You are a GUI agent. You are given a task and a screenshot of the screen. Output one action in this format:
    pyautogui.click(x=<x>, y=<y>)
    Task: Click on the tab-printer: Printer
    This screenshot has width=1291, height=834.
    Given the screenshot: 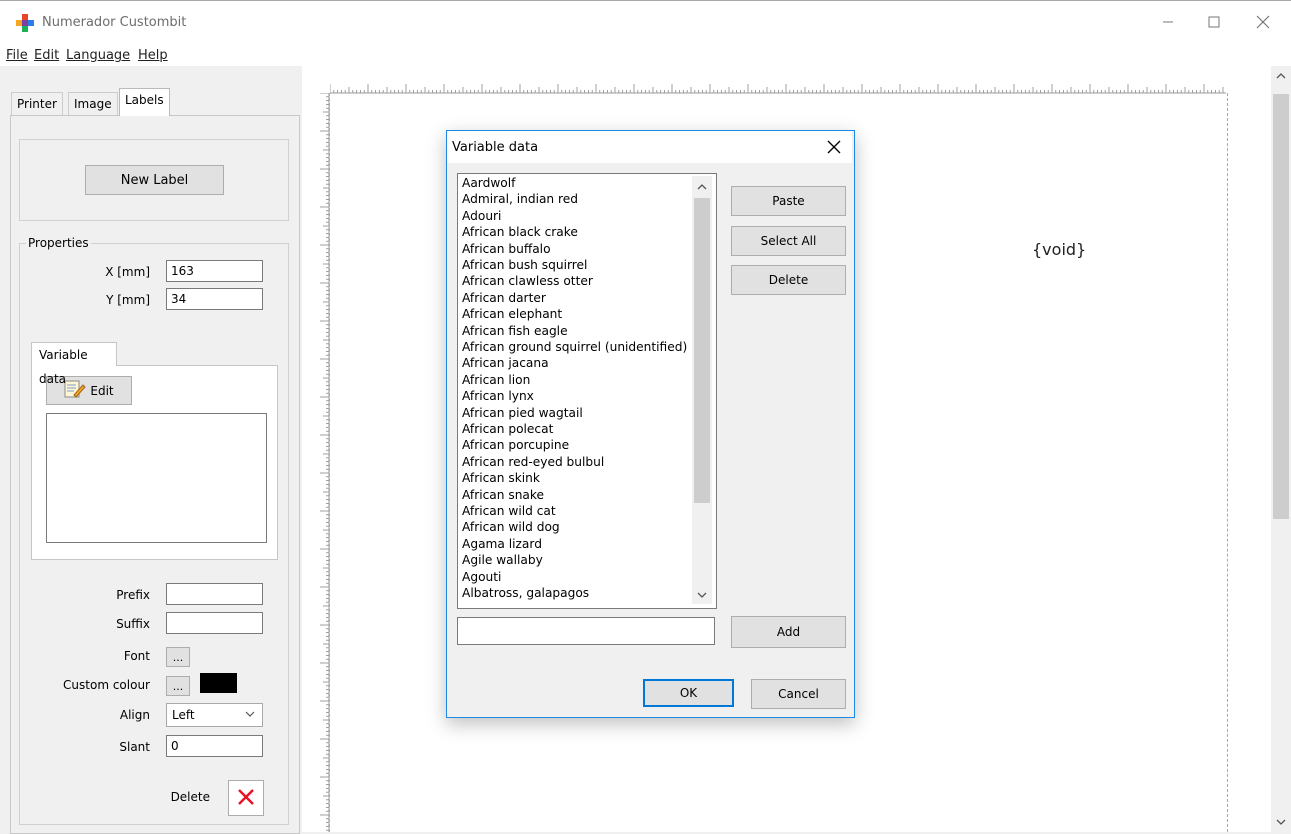 What is the action you would take?
    pyautogui.click(x=37, y=103)
    